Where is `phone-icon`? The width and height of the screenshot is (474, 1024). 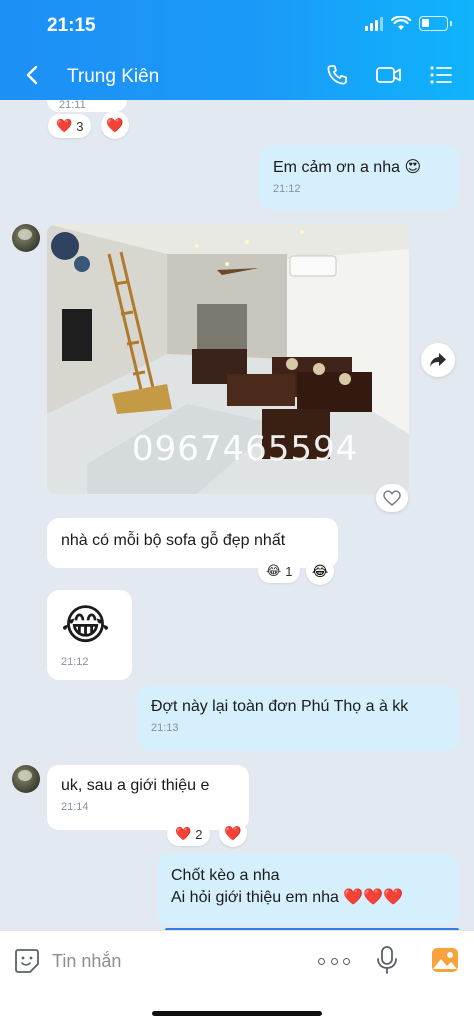
phone-icon is located at coordinates (337, 75).